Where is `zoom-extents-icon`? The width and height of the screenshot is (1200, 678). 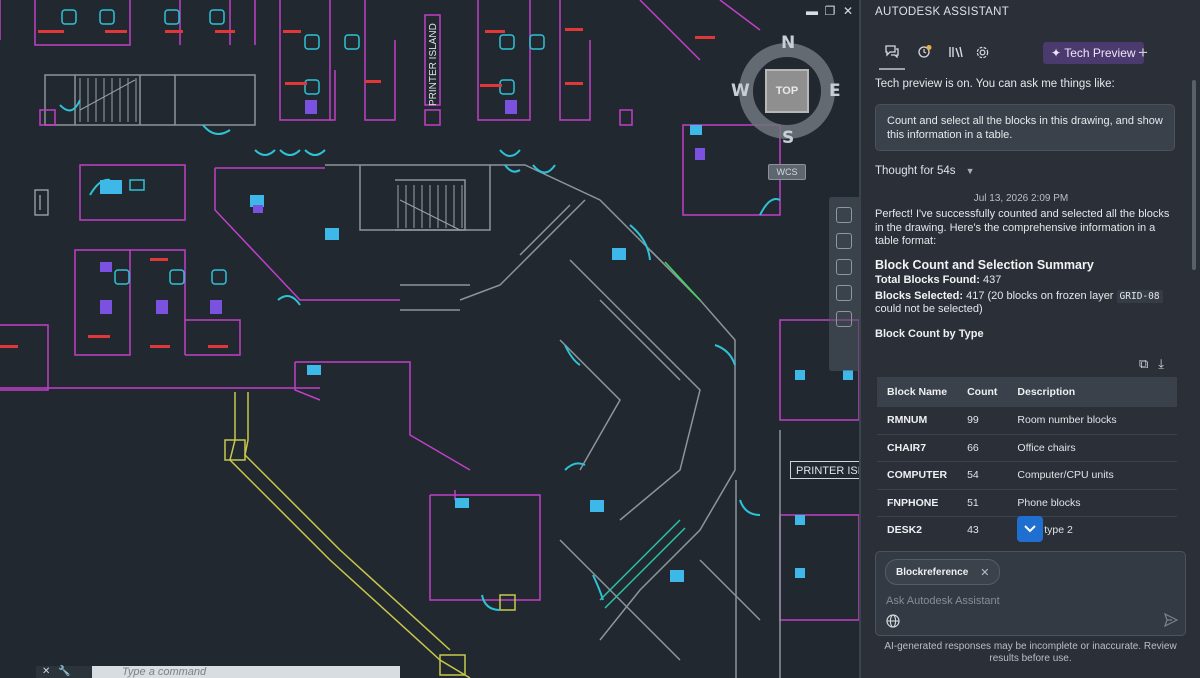 zoom-extents-icon is located at coordinates (844, 267).